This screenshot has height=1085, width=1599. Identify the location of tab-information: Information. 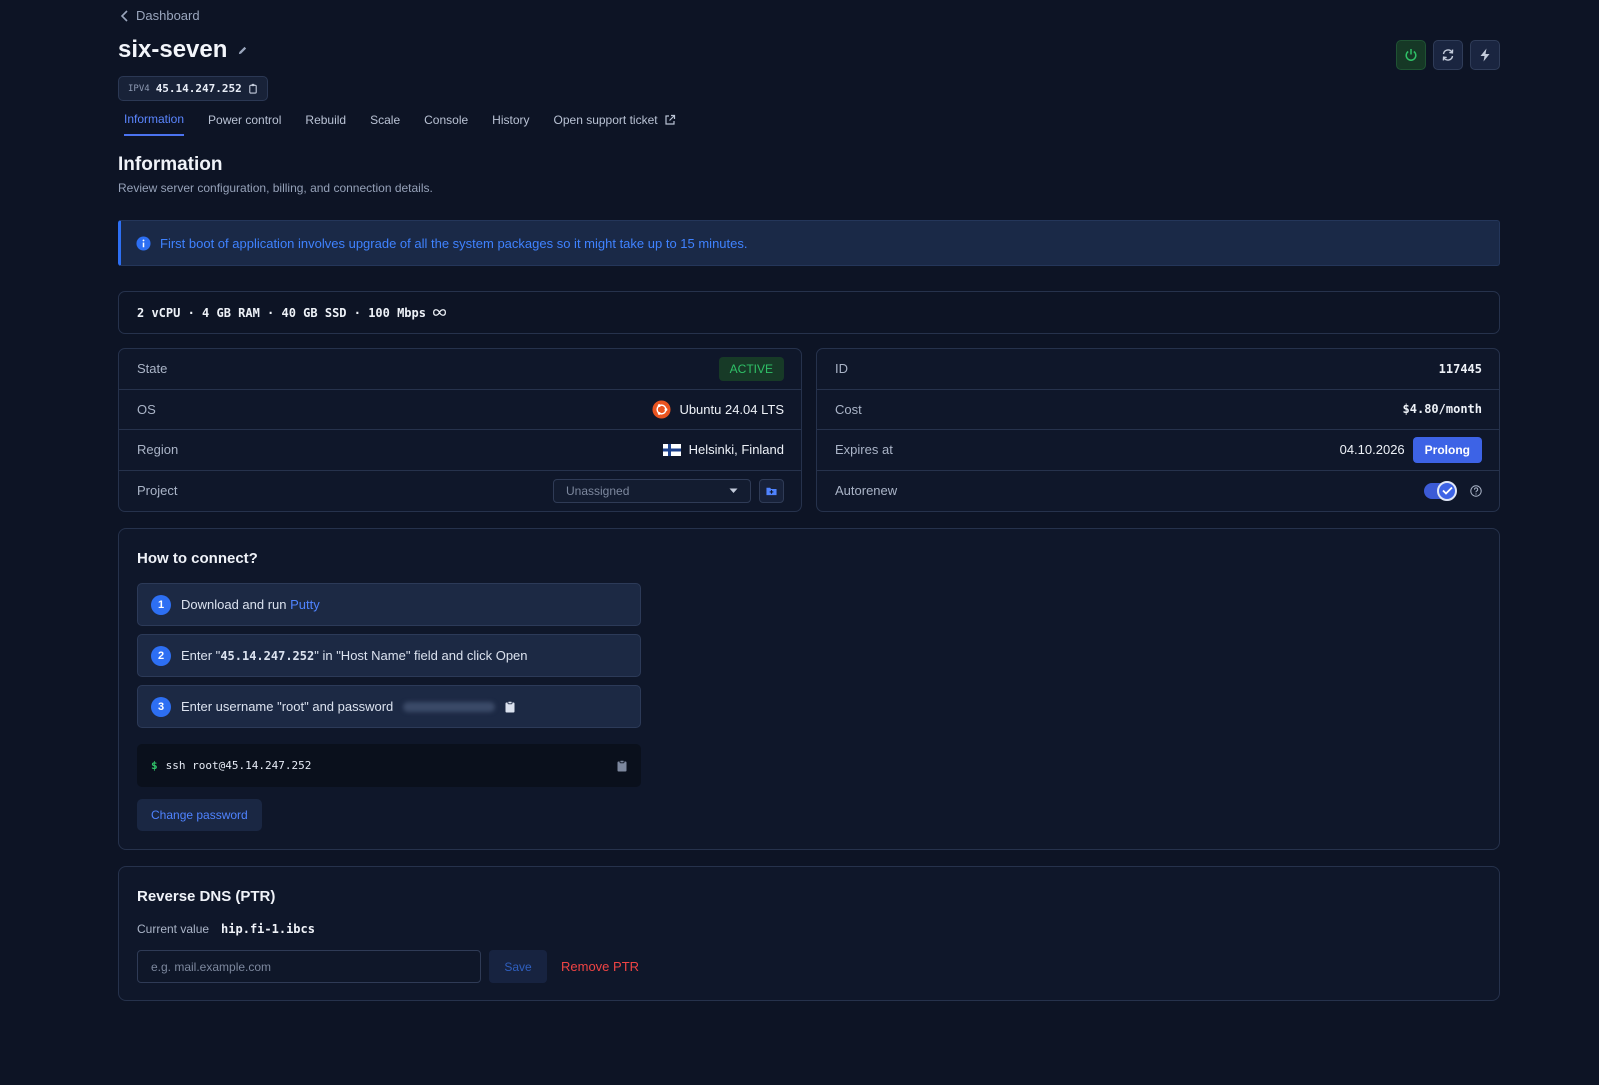
(154, 124).